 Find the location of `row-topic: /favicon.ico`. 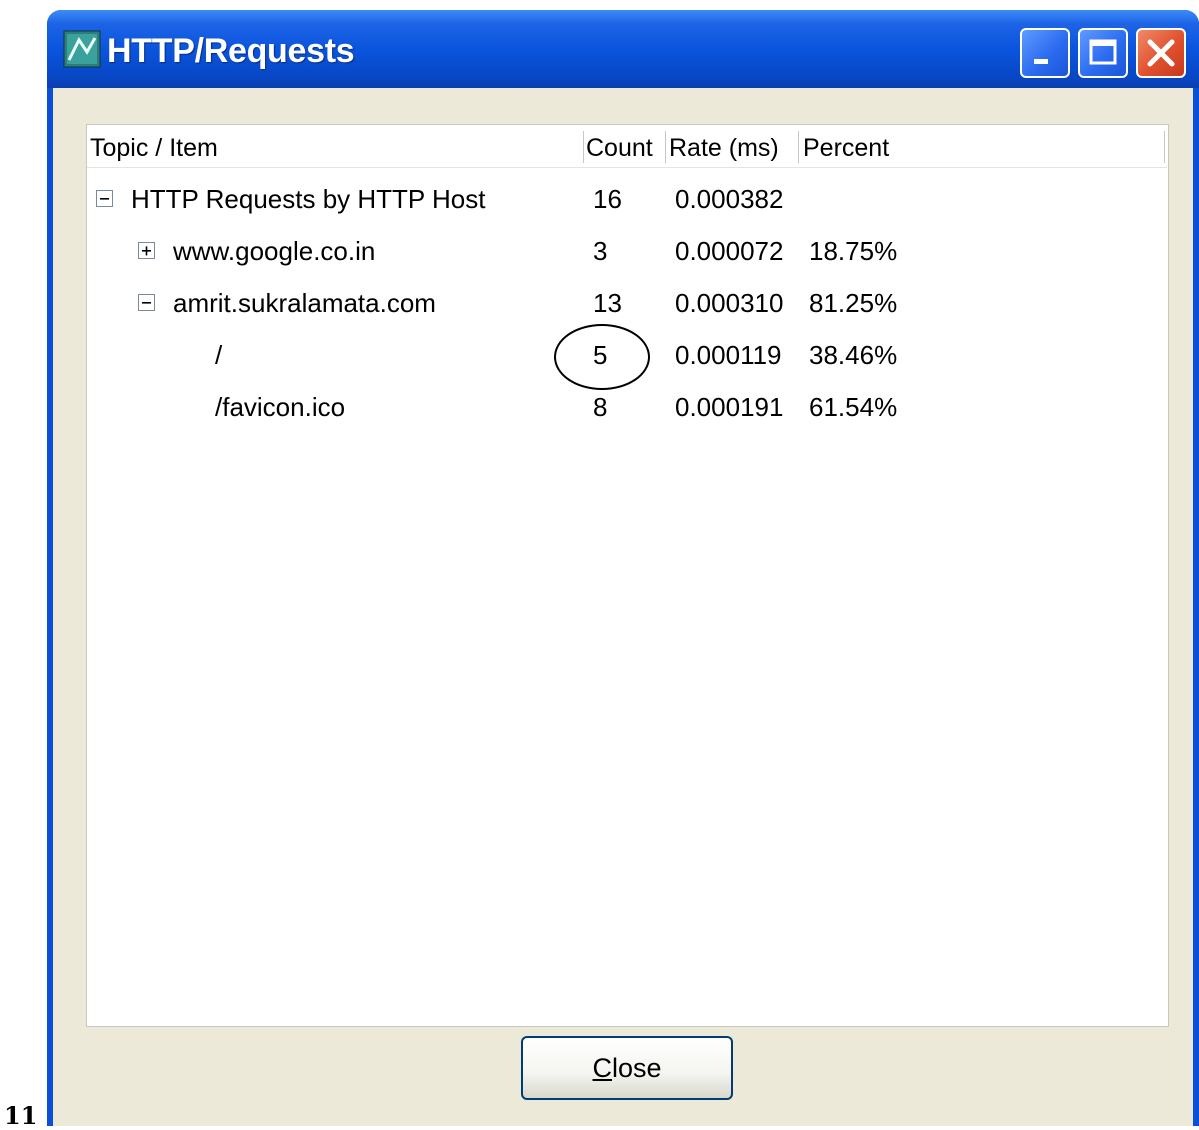

row-topic: /favicon.ico is located at coordinates (280, 407).